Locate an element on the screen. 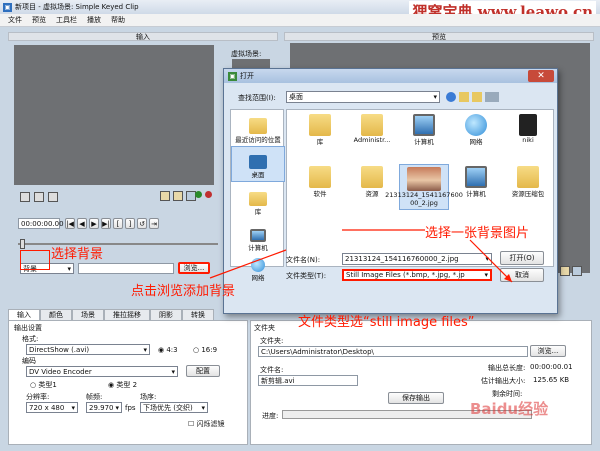 The width and height of the screenshot is (600, 451). arrow-to-open is located at coordinates (491, 261).